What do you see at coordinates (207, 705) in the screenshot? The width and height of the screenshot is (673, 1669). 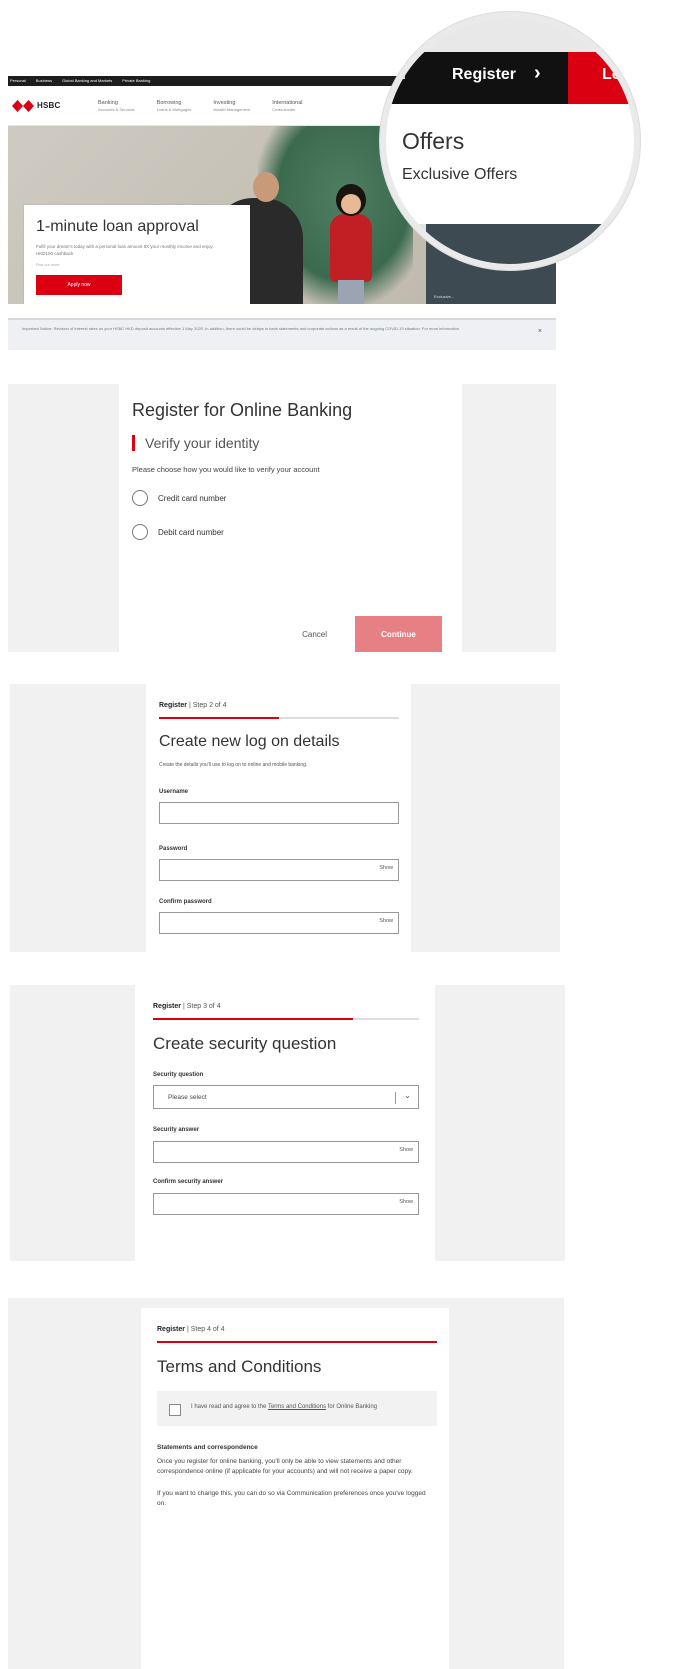 I see `step-count: | Step 2 of 4` at bounding box center [207, 705].